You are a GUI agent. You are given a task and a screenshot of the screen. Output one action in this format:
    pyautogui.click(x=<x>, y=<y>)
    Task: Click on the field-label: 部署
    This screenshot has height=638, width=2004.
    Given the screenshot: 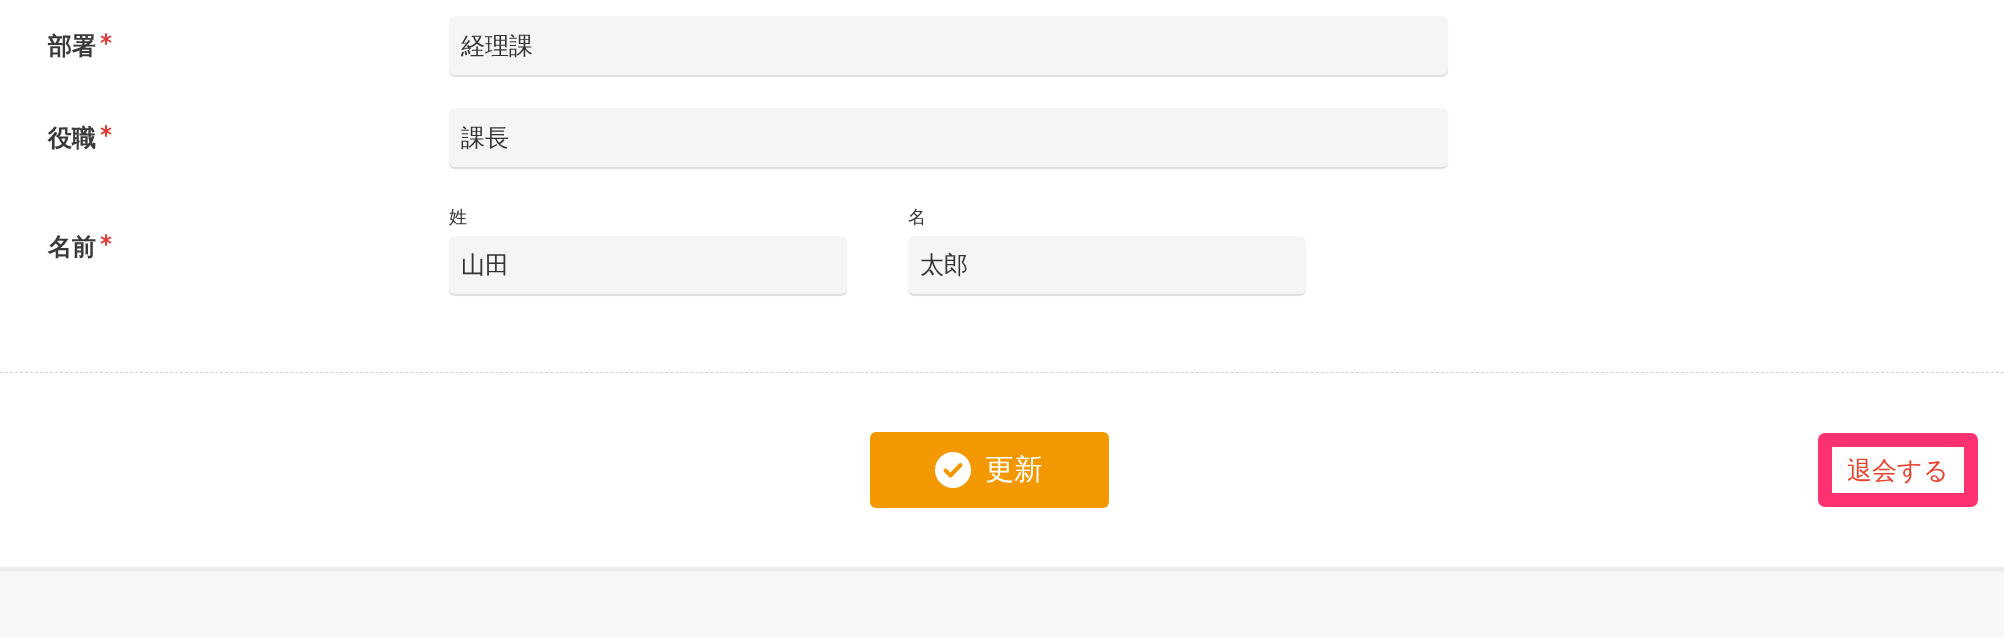 What is the action you would take?
    pyautogui.click(x=72, y=45)
    